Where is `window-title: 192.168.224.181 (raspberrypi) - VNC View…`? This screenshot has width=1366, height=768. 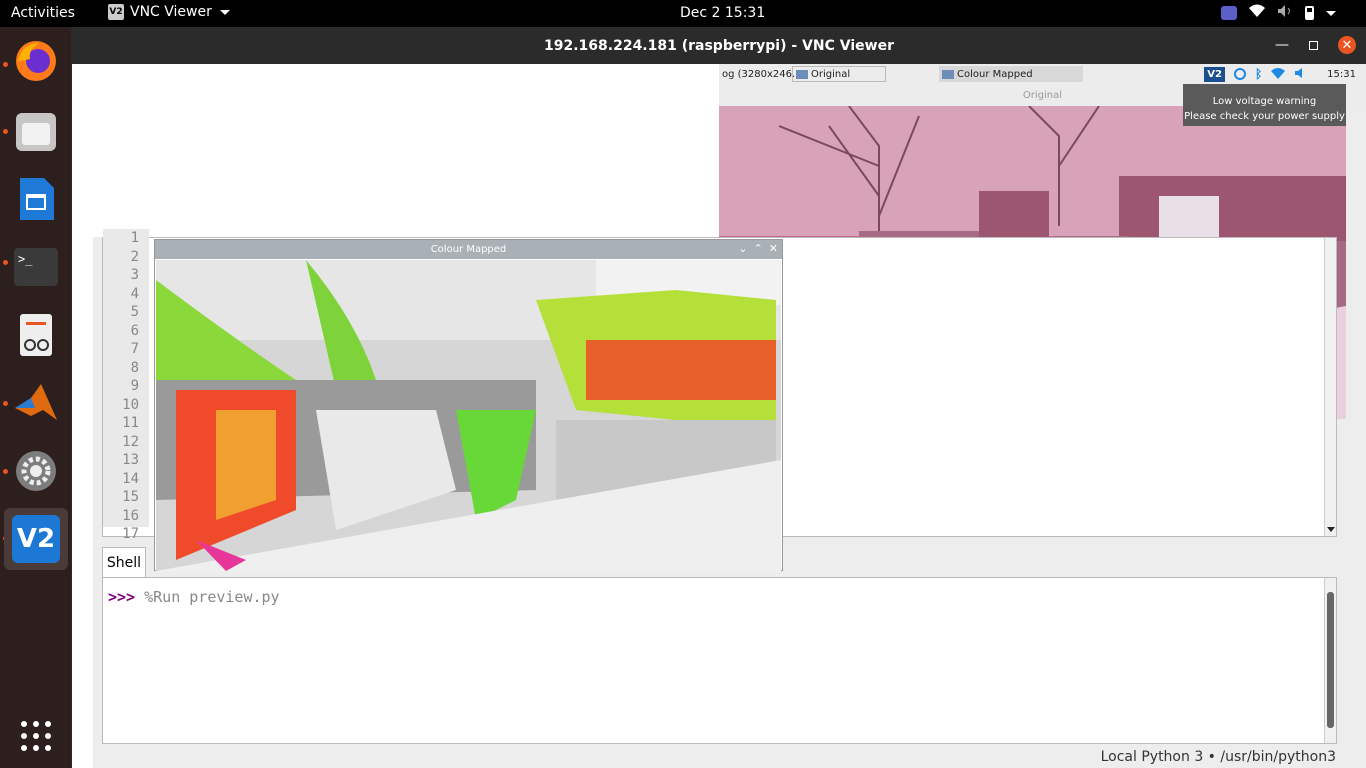
window-title: 192.168.224.181 (raspberrypi) - VNC View… is located at coordinates (719, 45).